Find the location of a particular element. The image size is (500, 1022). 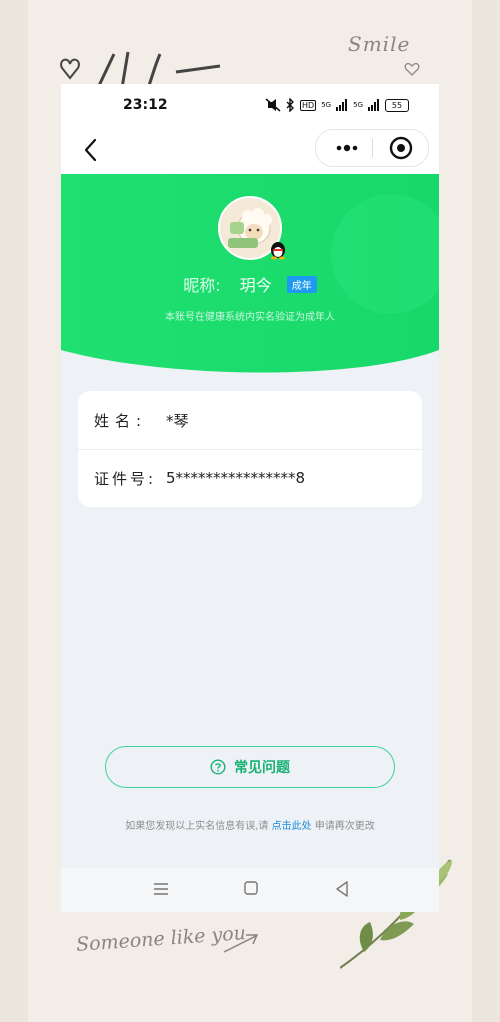

verification-note: 本账号在健康系统内实名验证为成年人 is located at coordinates (250, 317).